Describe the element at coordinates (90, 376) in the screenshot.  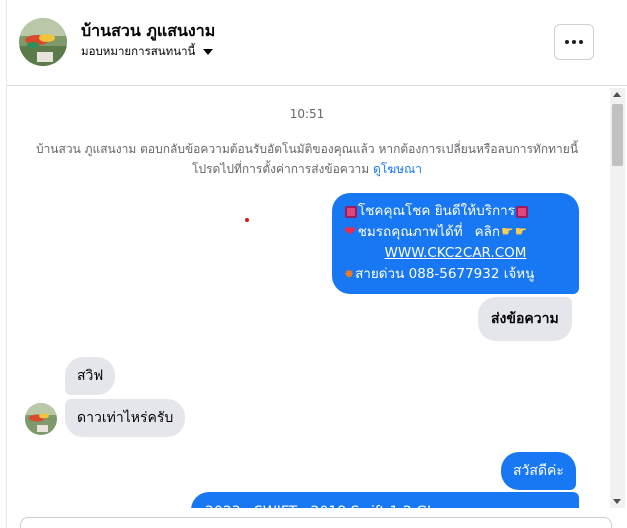
I see `incoming-message: สวิฟ` at that location.